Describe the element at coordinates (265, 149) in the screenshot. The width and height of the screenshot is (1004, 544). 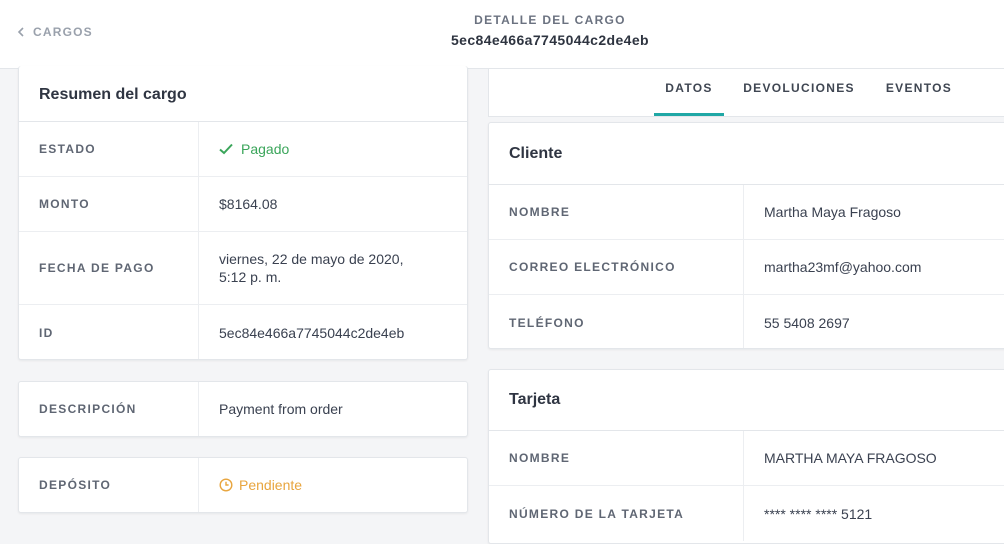
I see `status-text: Pagado` at that location.